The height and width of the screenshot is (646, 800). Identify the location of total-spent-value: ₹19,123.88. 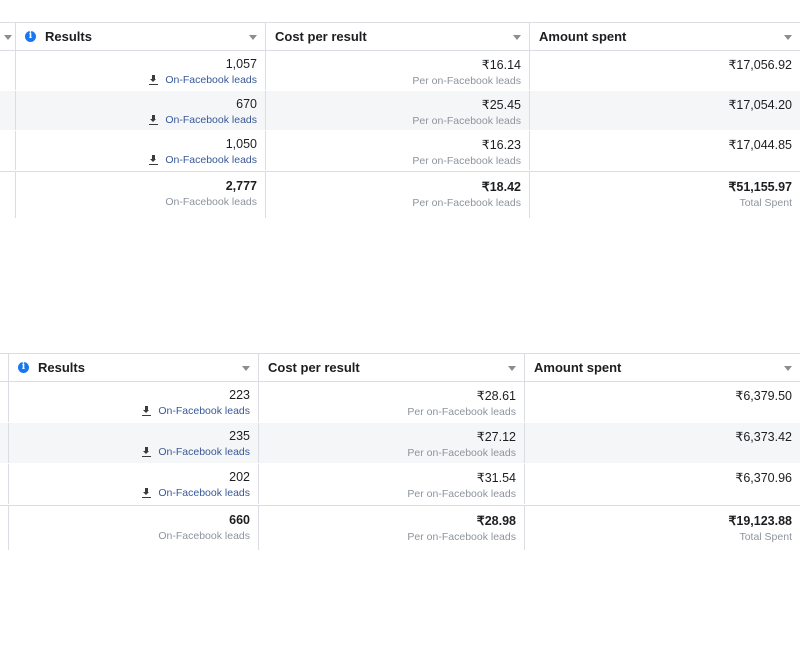
(760, 521).